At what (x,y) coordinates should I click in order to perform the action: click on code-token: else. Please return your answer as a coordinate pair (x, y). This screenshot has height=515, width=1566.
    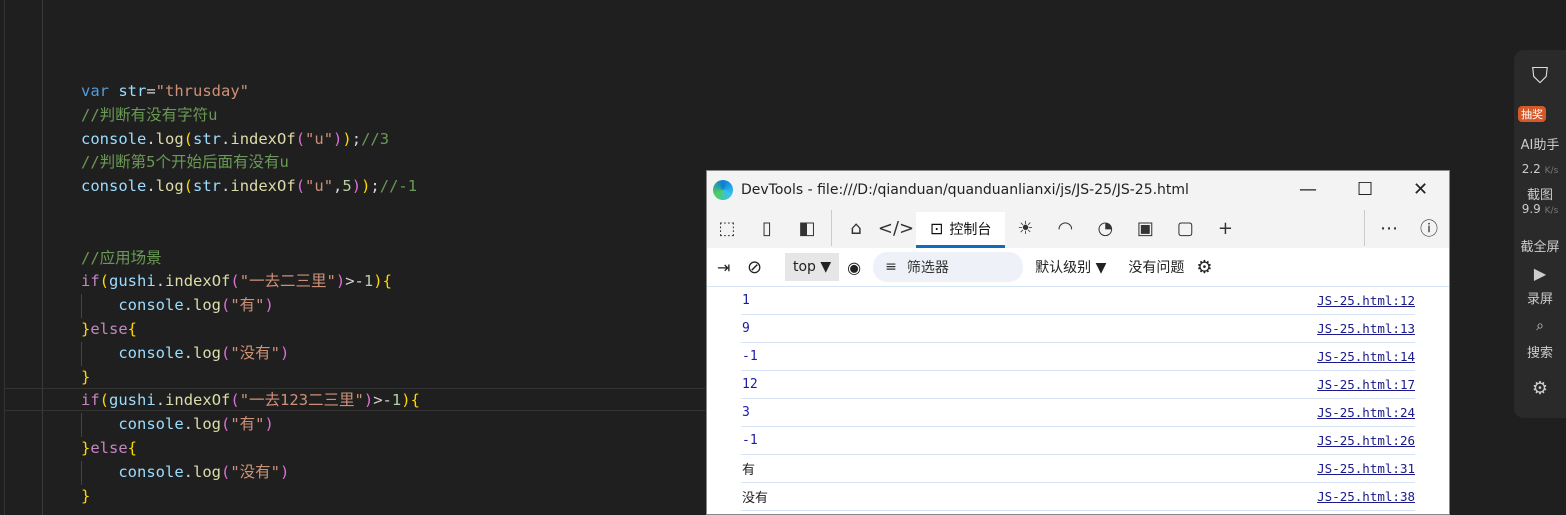
    Looking at the image, I should click on (109, 447).